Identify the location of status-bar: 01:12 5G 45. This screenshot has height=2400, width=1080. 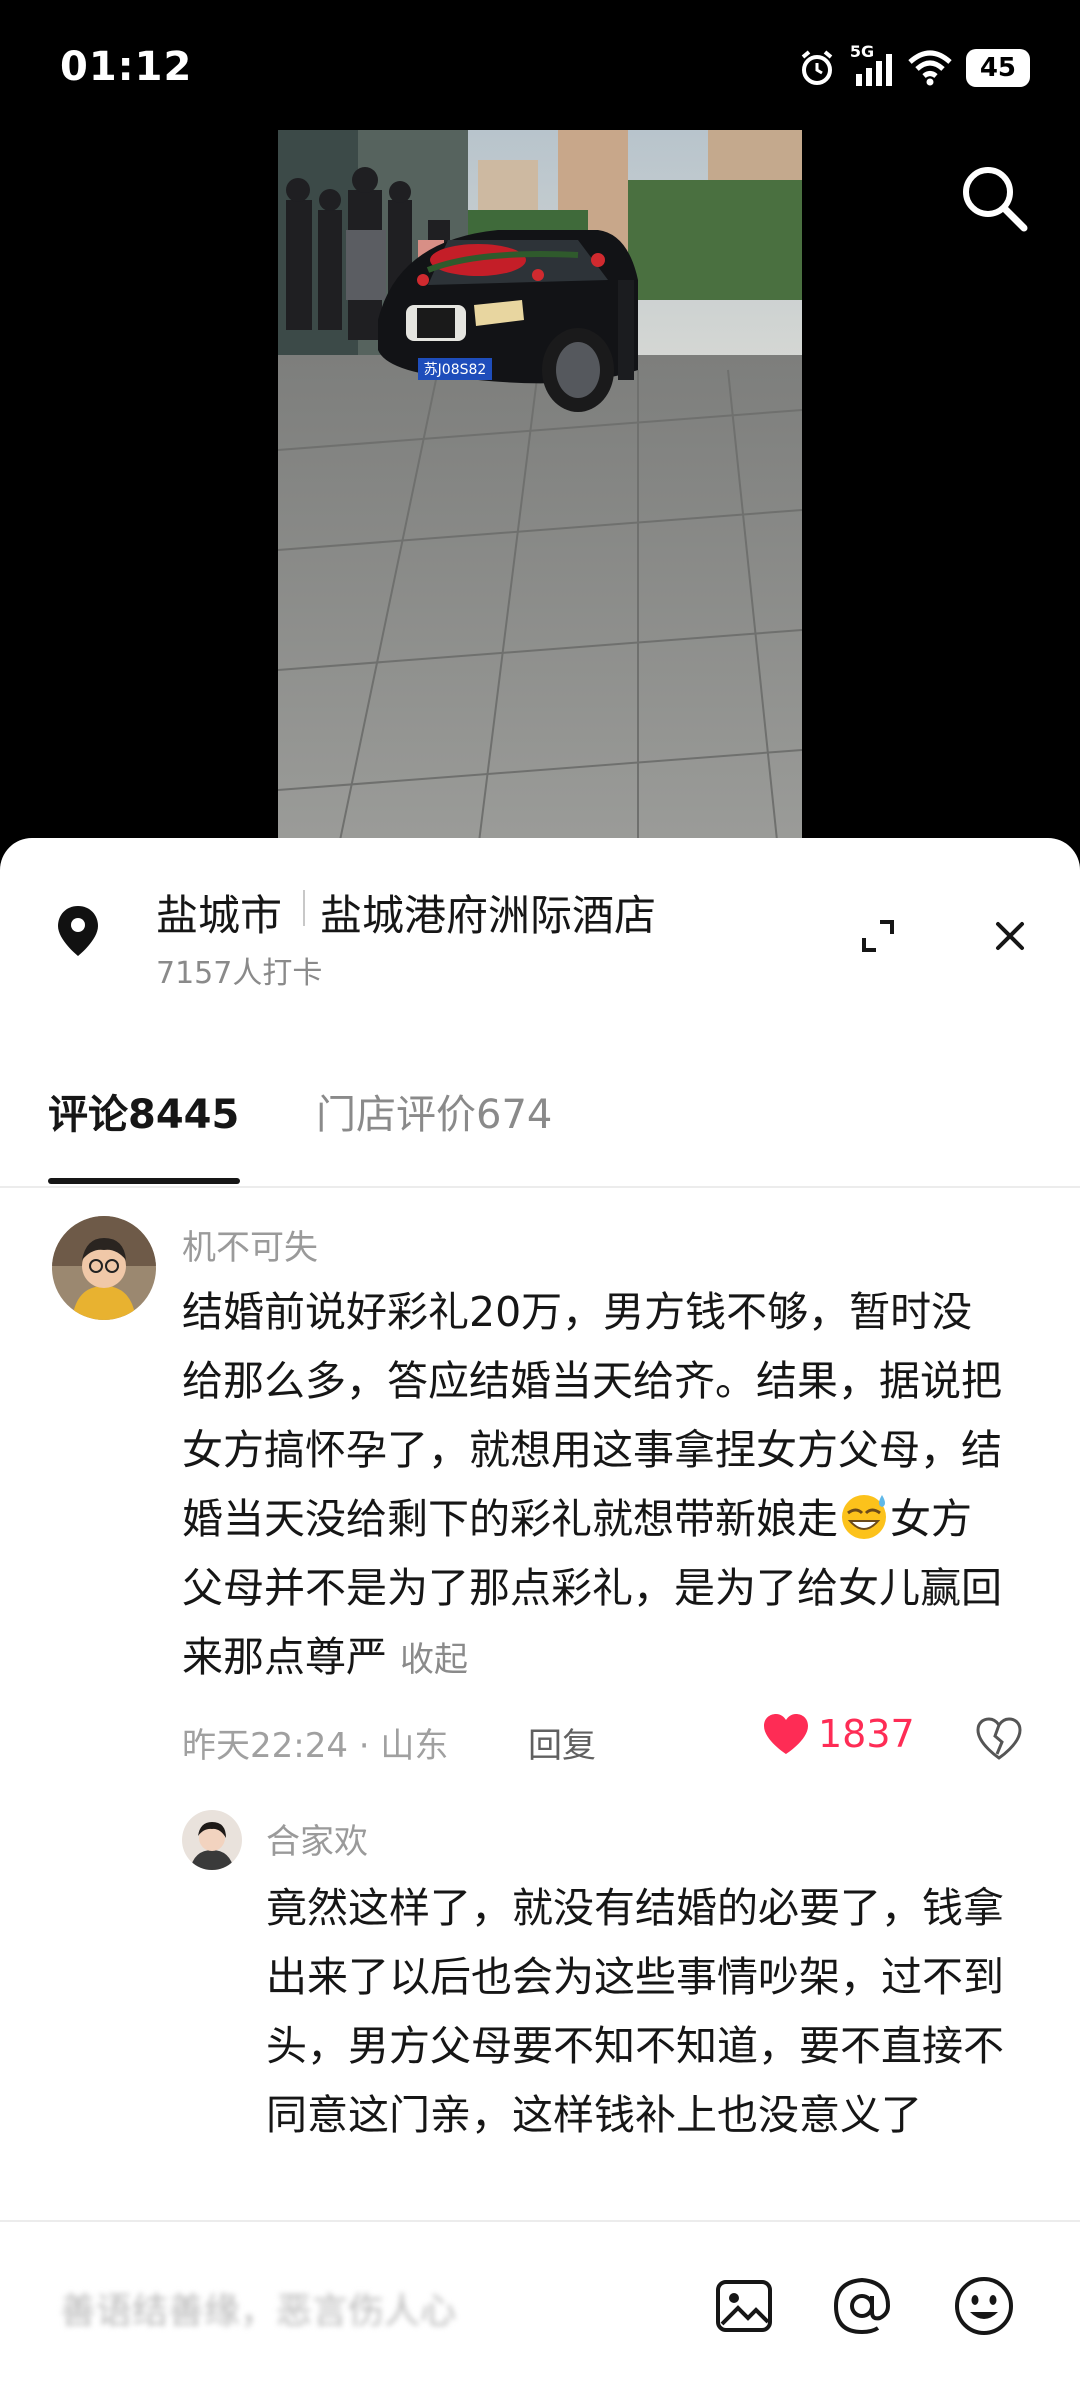
(540, 65).